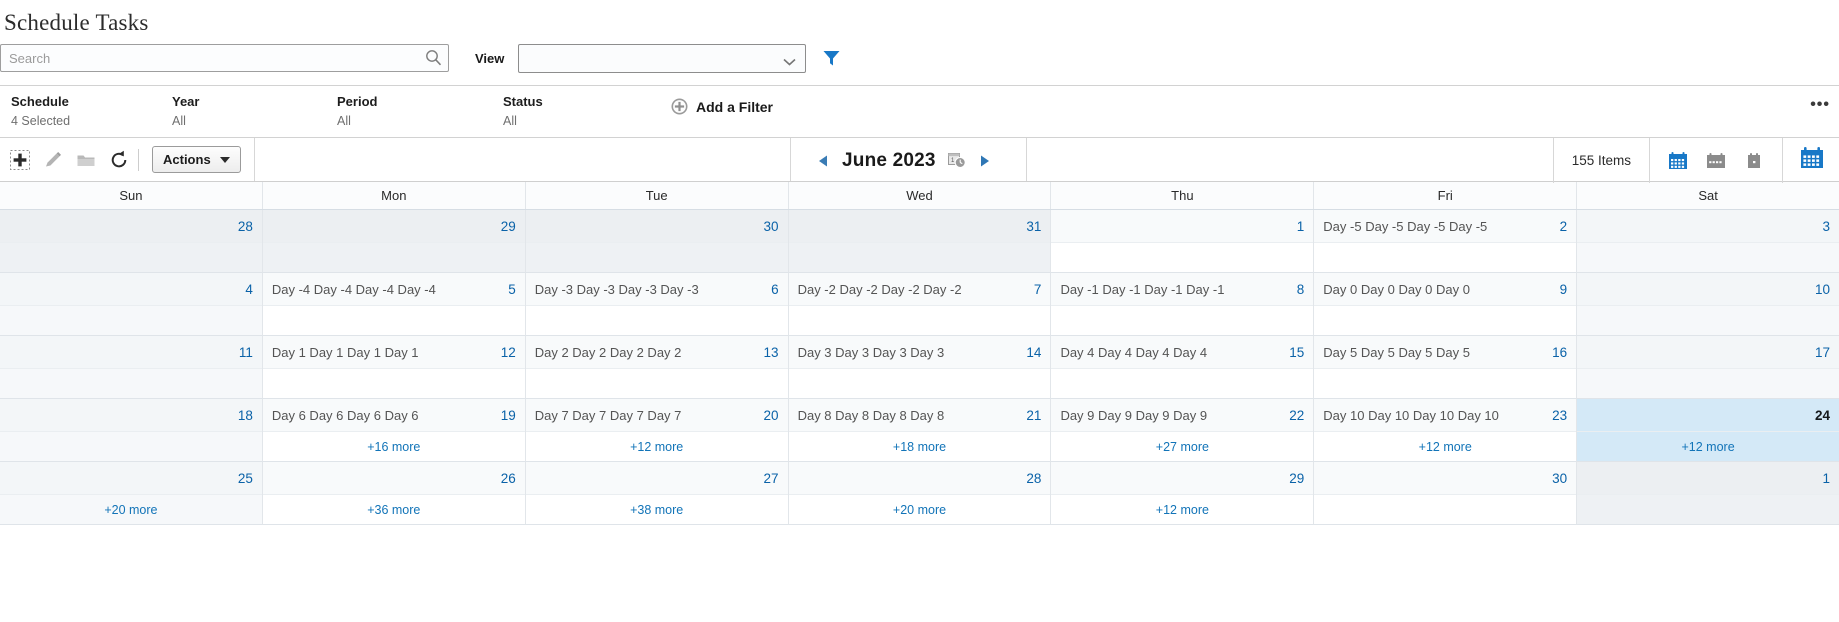  Describe the element at coordinates (1174, 289) in the screenshot. I see `calendar-event-text: Day -1 Day -1 Day -1 Day -1` at that location.